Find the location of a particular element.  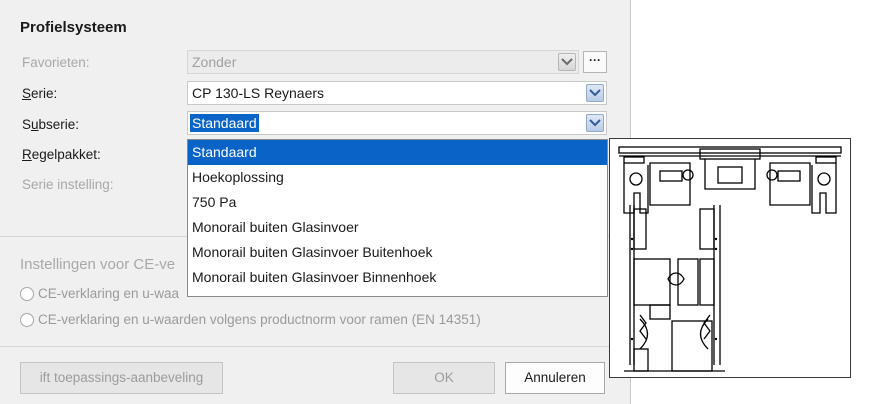

profile-section-drawing is located at coordinates (730, 259).